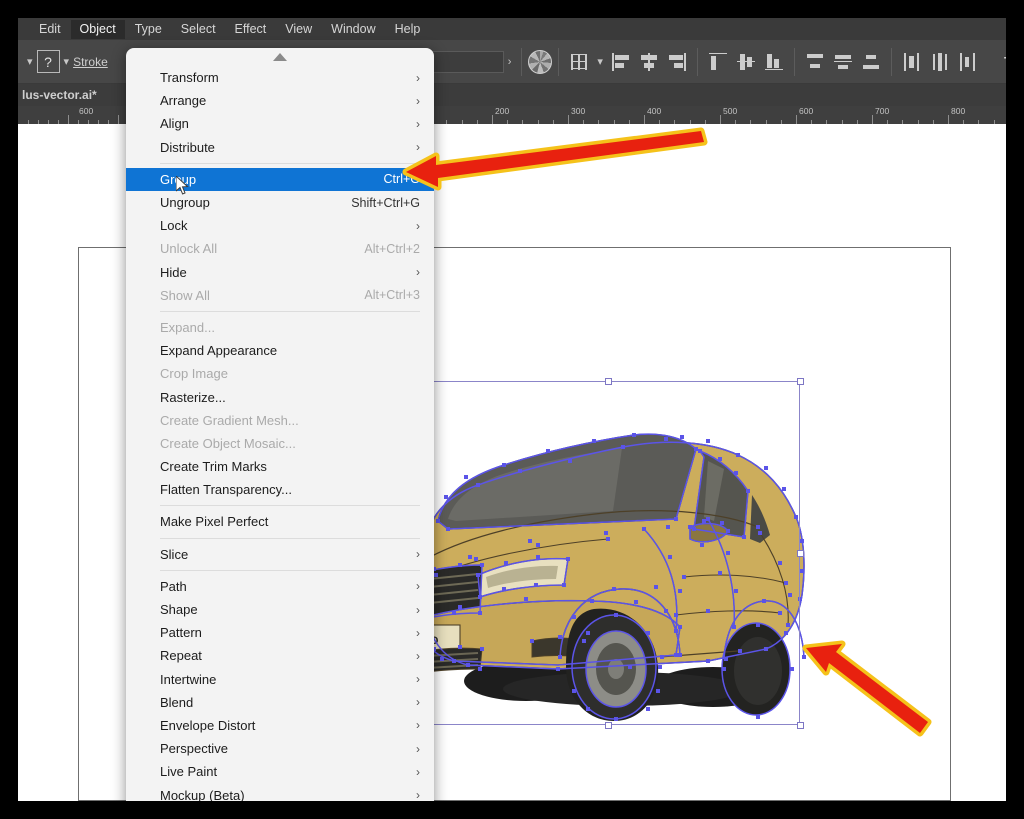 The image size is (1024, 819). What do you see at coordinates (50, 29) in the screenshot?
I see `menu-edit: Edit` at bounding box center [50, 29].